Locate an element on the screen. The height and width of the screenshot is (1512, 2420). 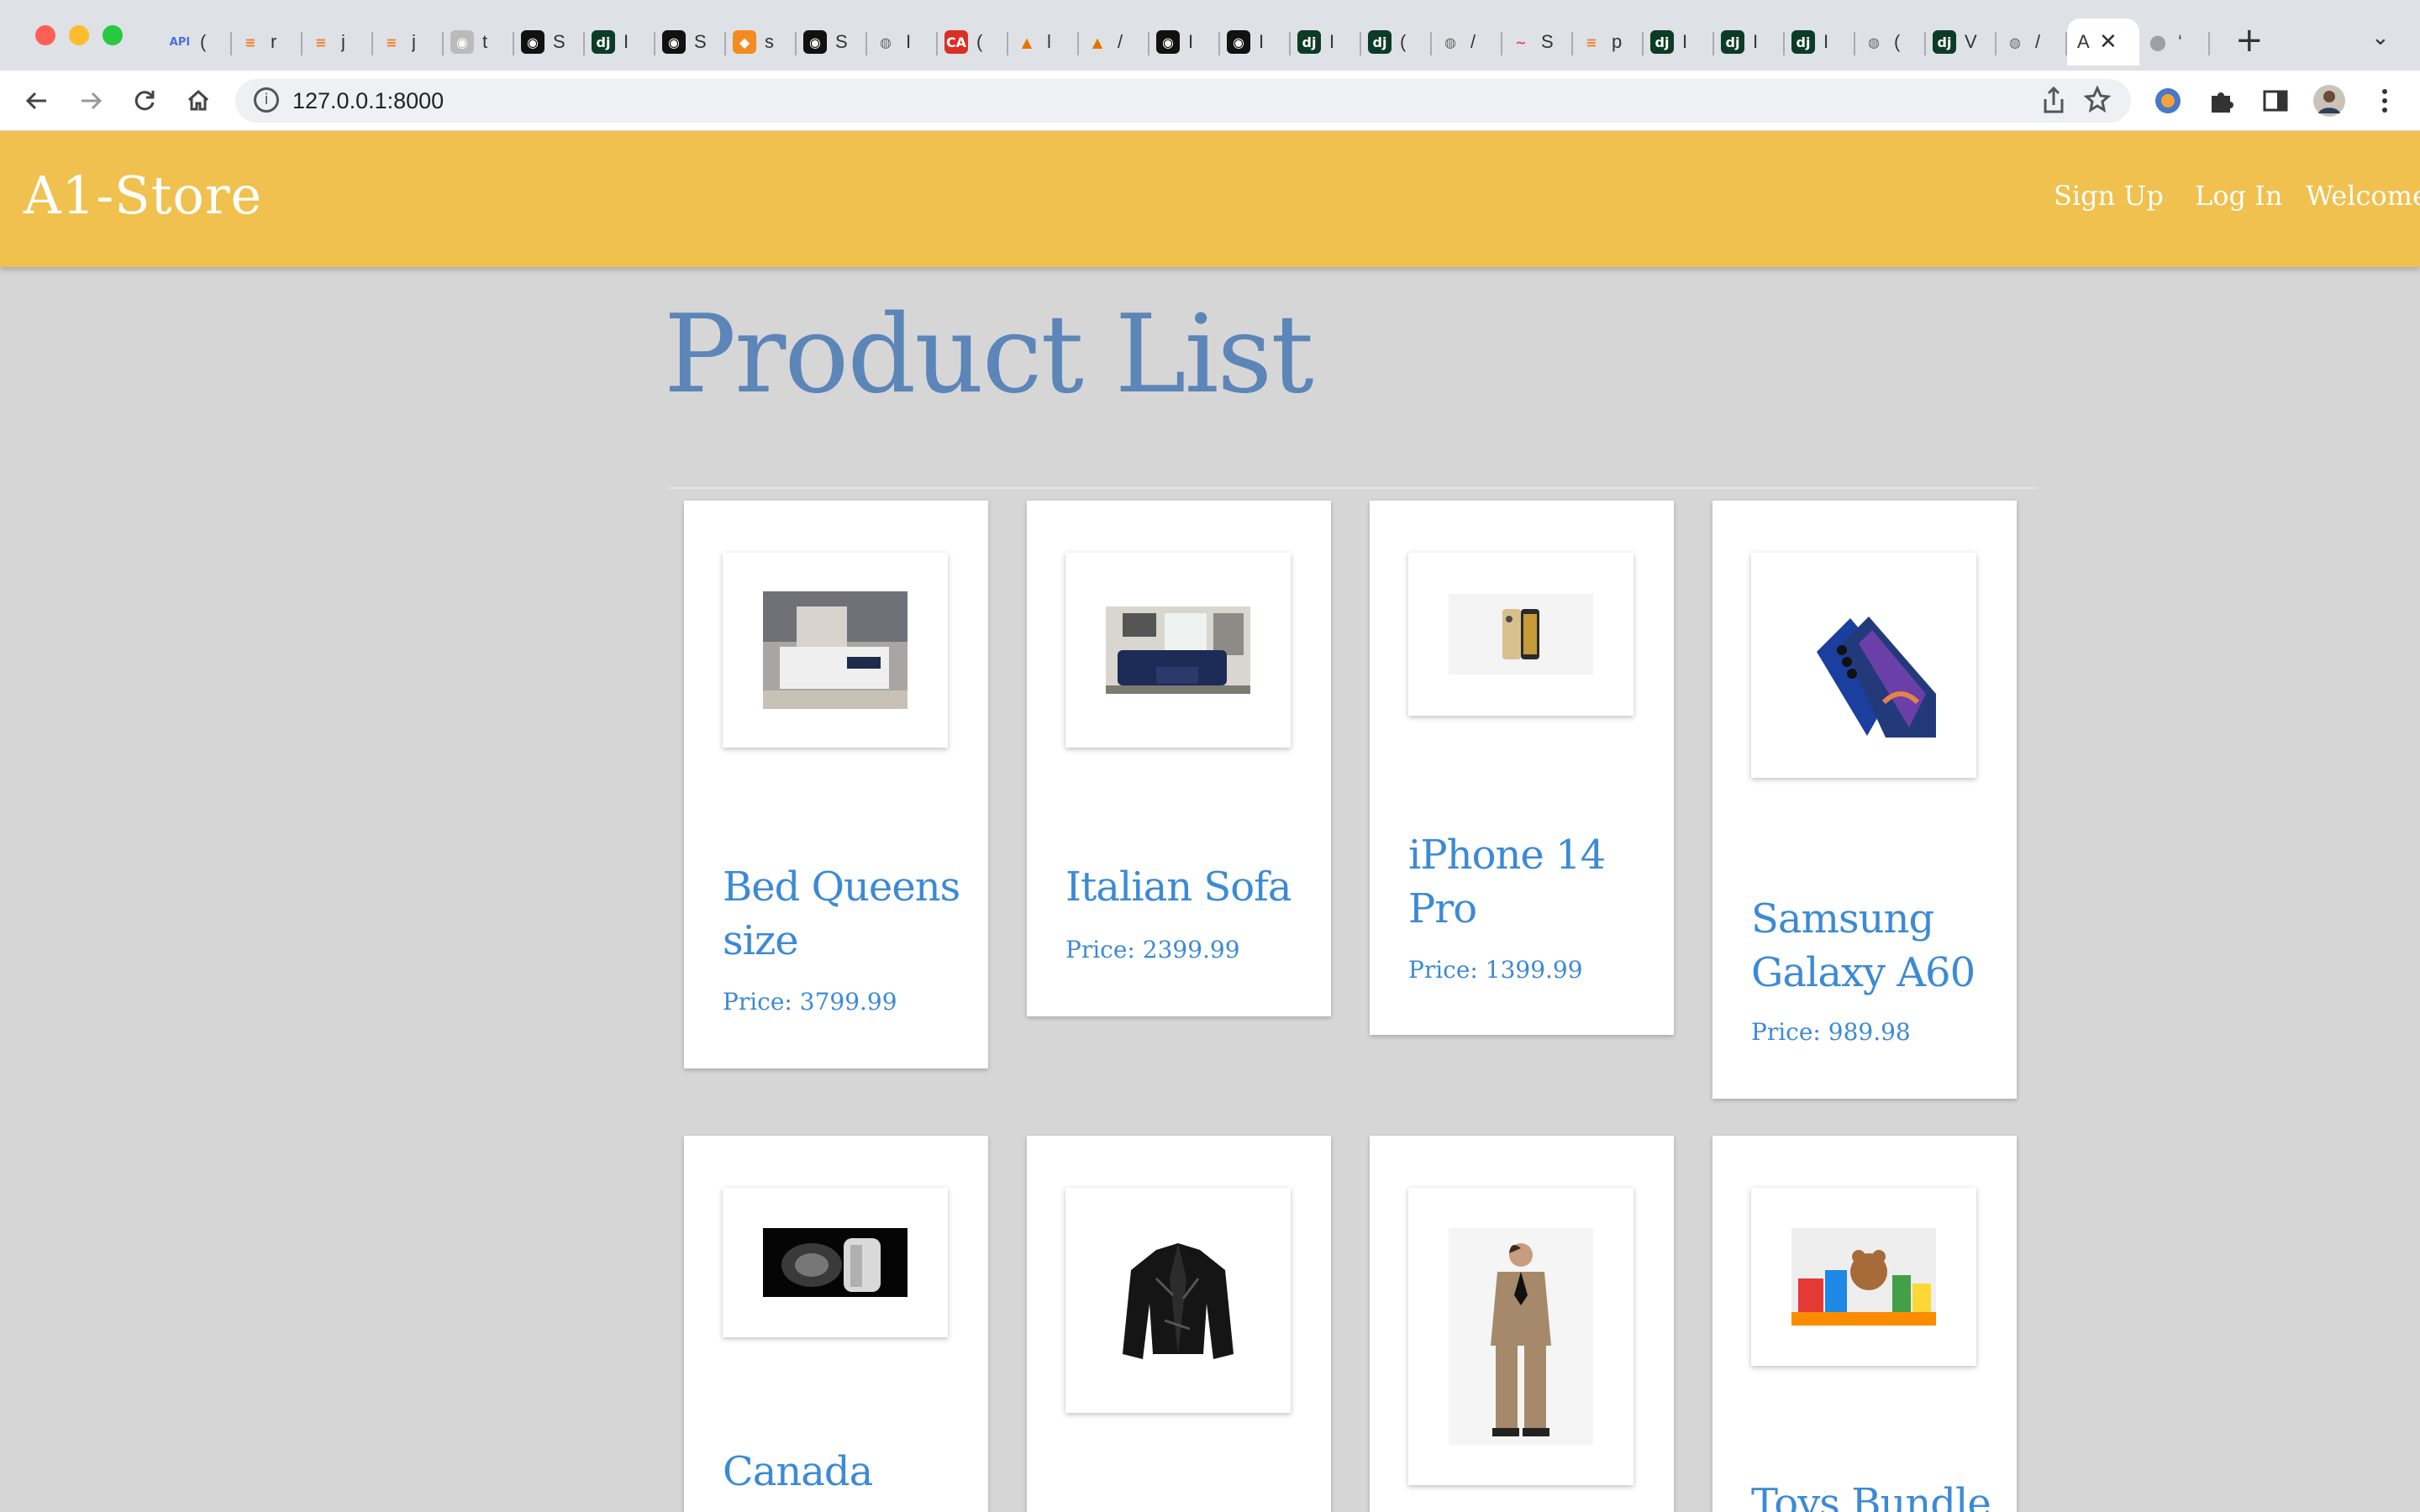
browser-tab: ≡ p is located at coordinates (1608, 42).